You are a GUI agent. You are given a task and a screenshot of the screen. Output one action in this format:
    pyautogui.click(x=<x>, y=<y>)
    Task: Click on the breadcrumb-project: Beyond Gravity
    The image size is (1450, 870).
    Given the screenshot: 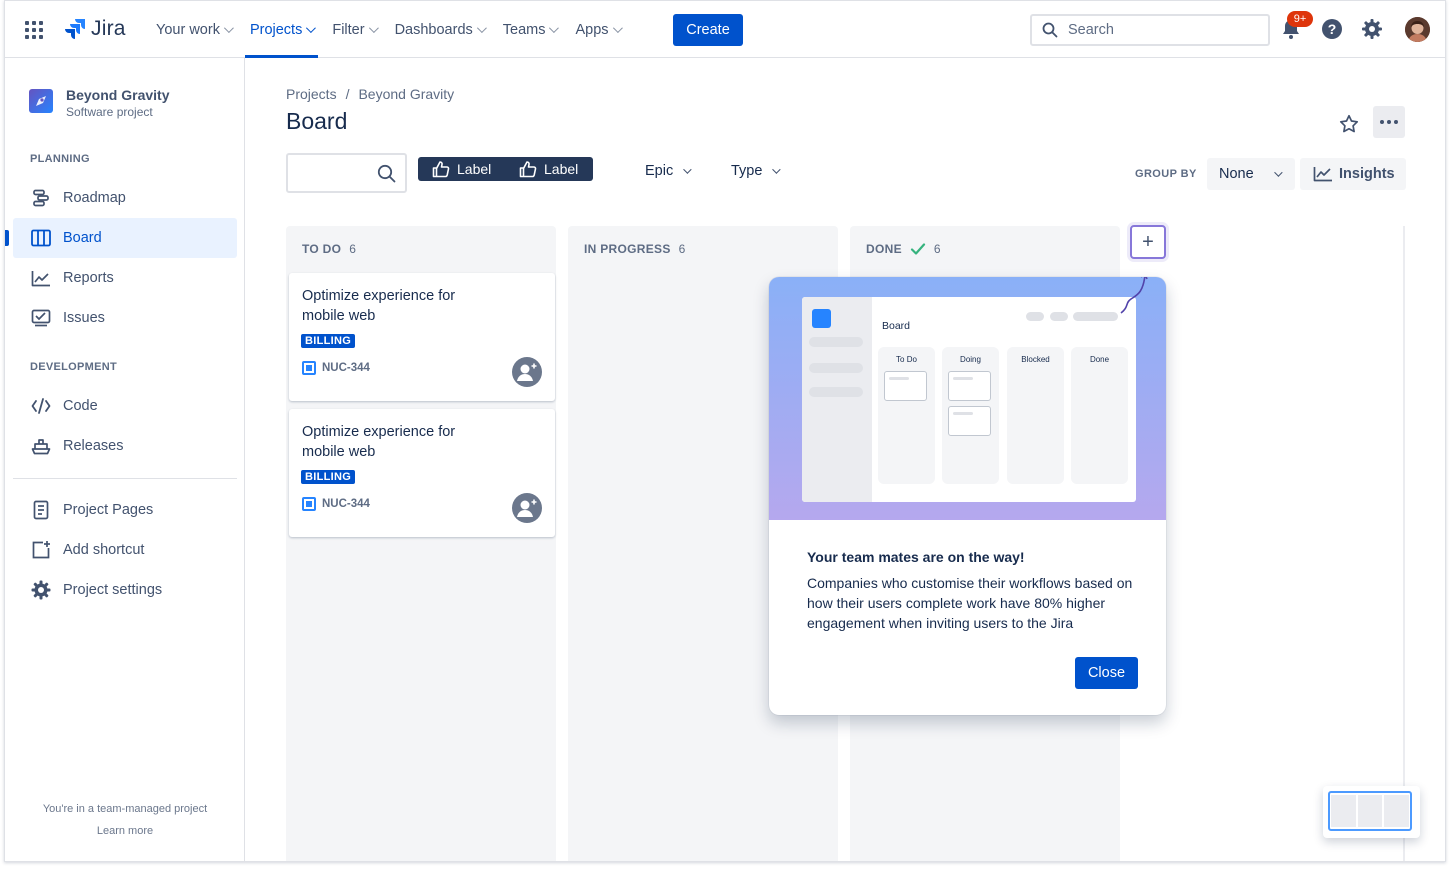 What is the action you would take?
    pyautogui.click(x=406, y=94)
    